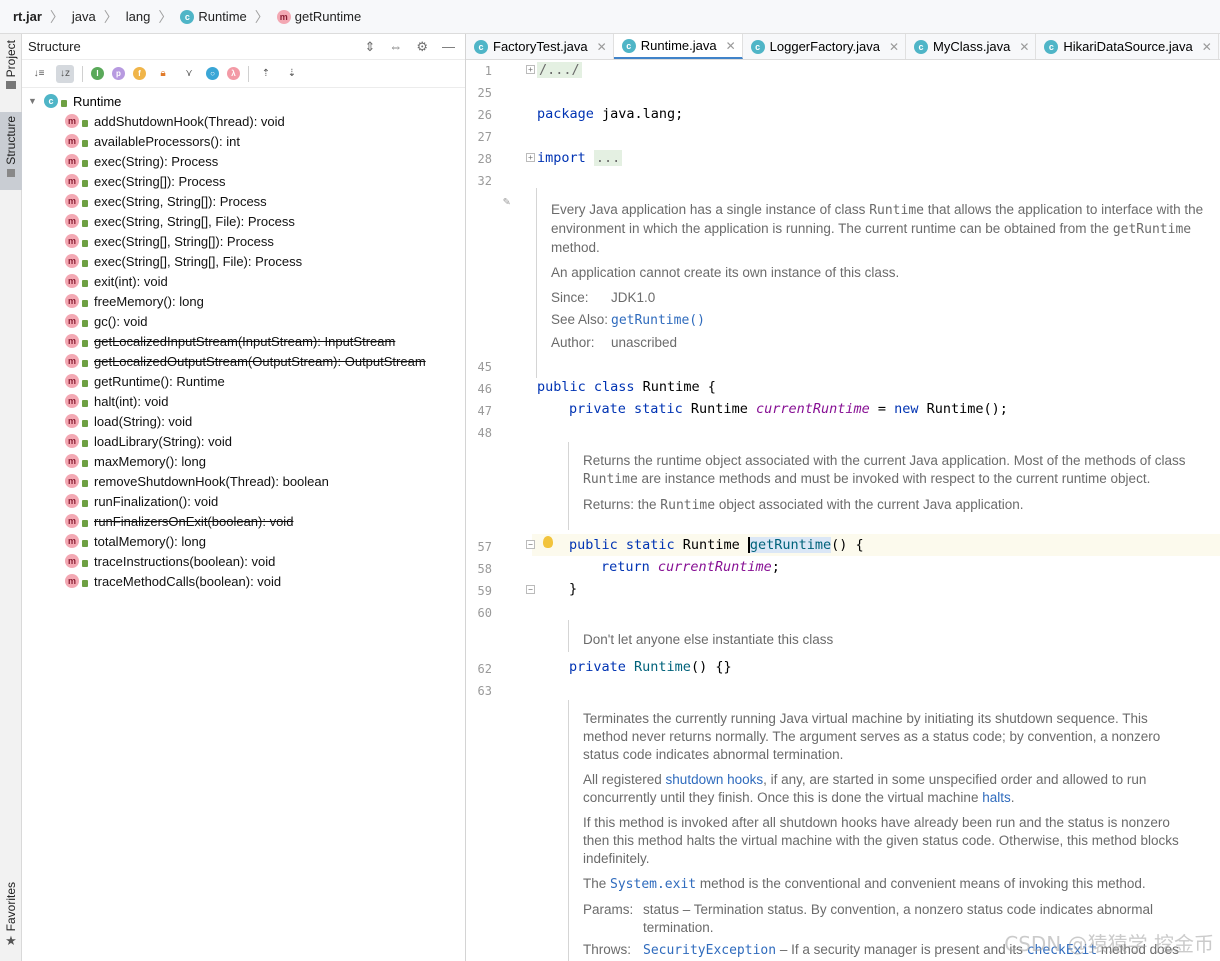 The image size is (1220, 961). I want to click on header-actions: ⇕ ⇔ ⚙ —, so click(414, 47).